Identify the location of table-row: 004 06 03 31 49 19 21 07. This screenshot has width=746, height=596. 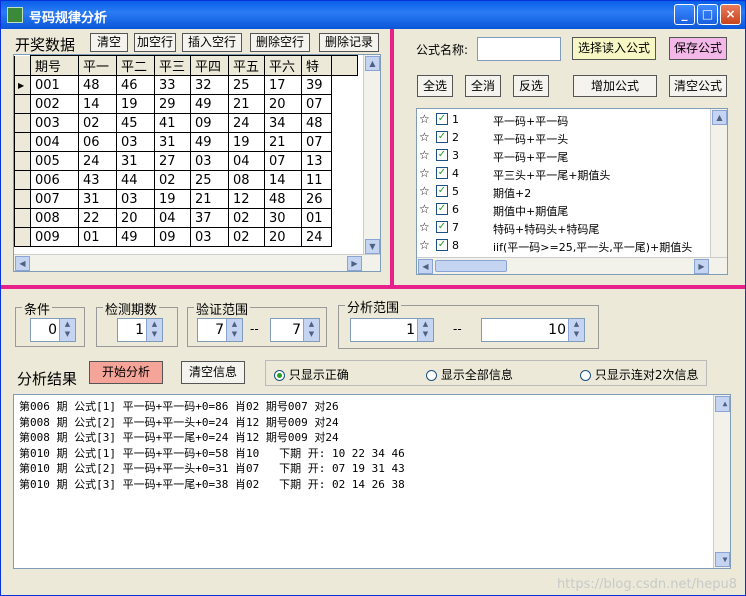
(186, 142).